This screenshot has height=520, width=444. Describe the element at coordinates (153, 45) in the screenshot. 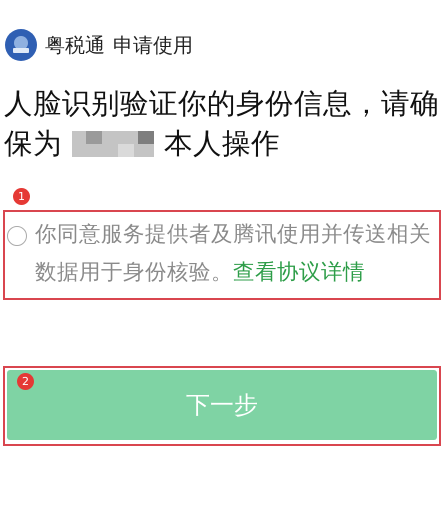

I see `request-title: 申请使用` at that location.